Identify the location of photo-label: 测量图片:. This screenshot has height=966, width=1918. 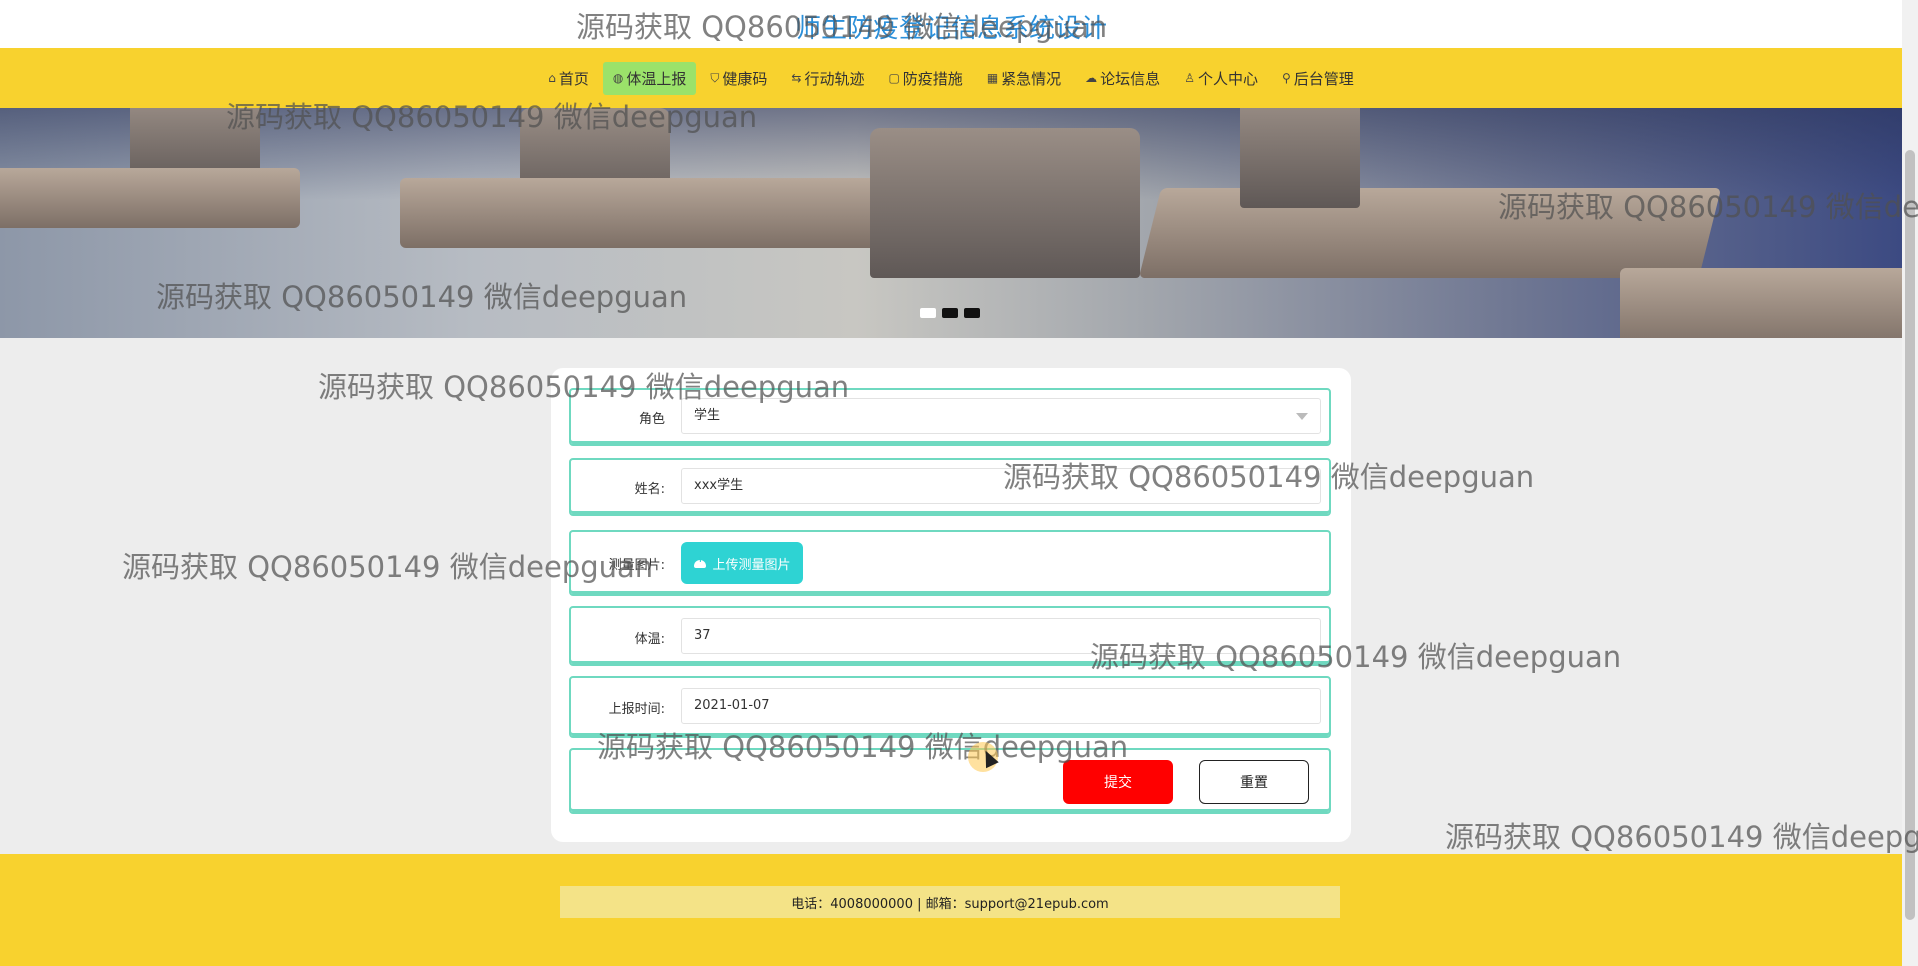
(636, 565).